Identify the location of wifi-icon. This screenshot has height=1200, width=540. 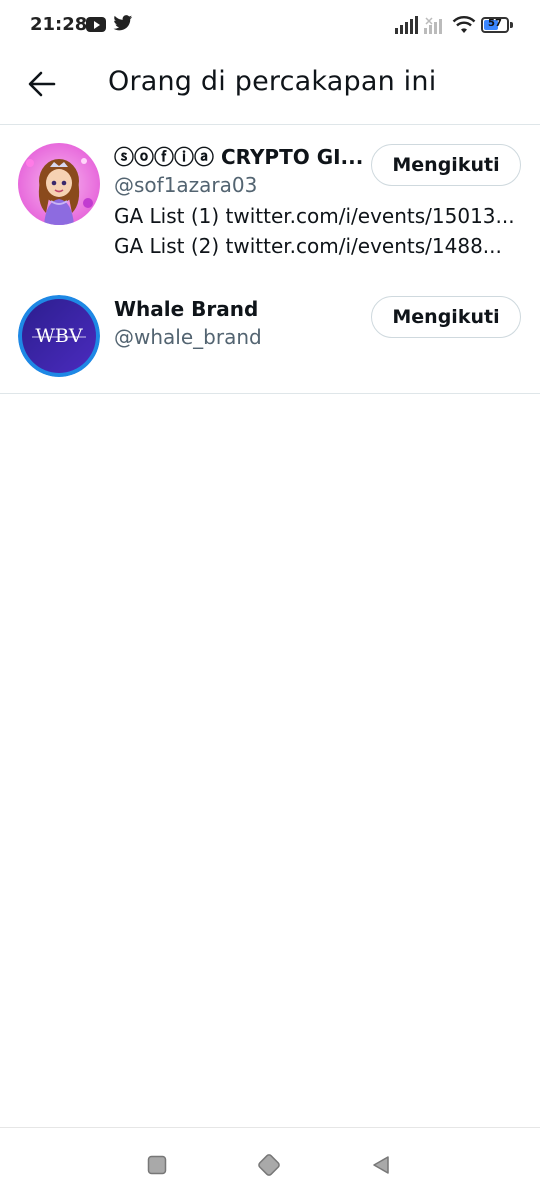
(464, 24).